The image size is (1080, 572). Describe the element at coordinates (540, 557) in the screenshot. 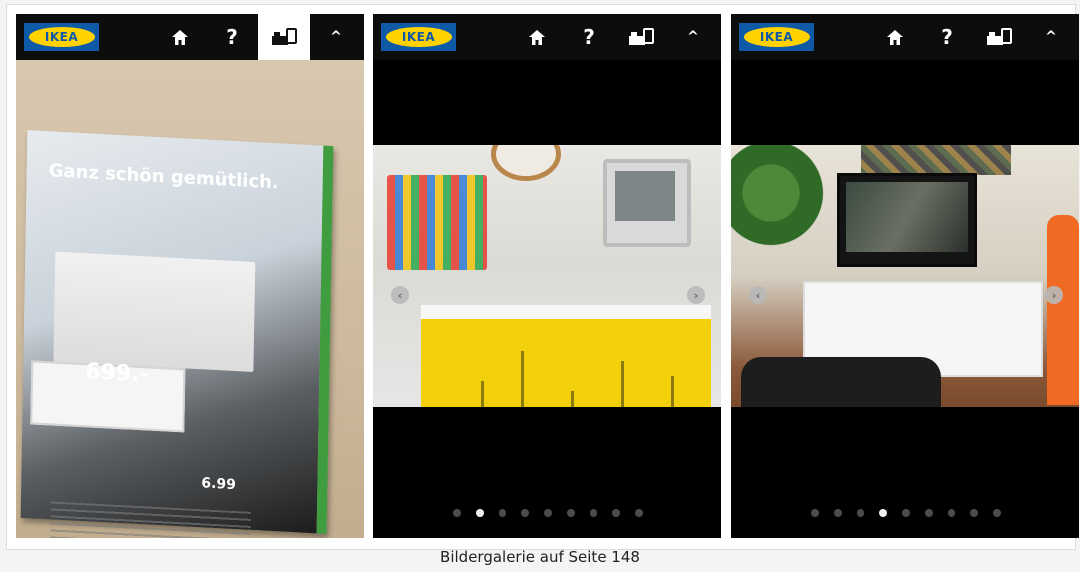

I see `figure-caption: Bildergalerie auf Seite 148` at that location.